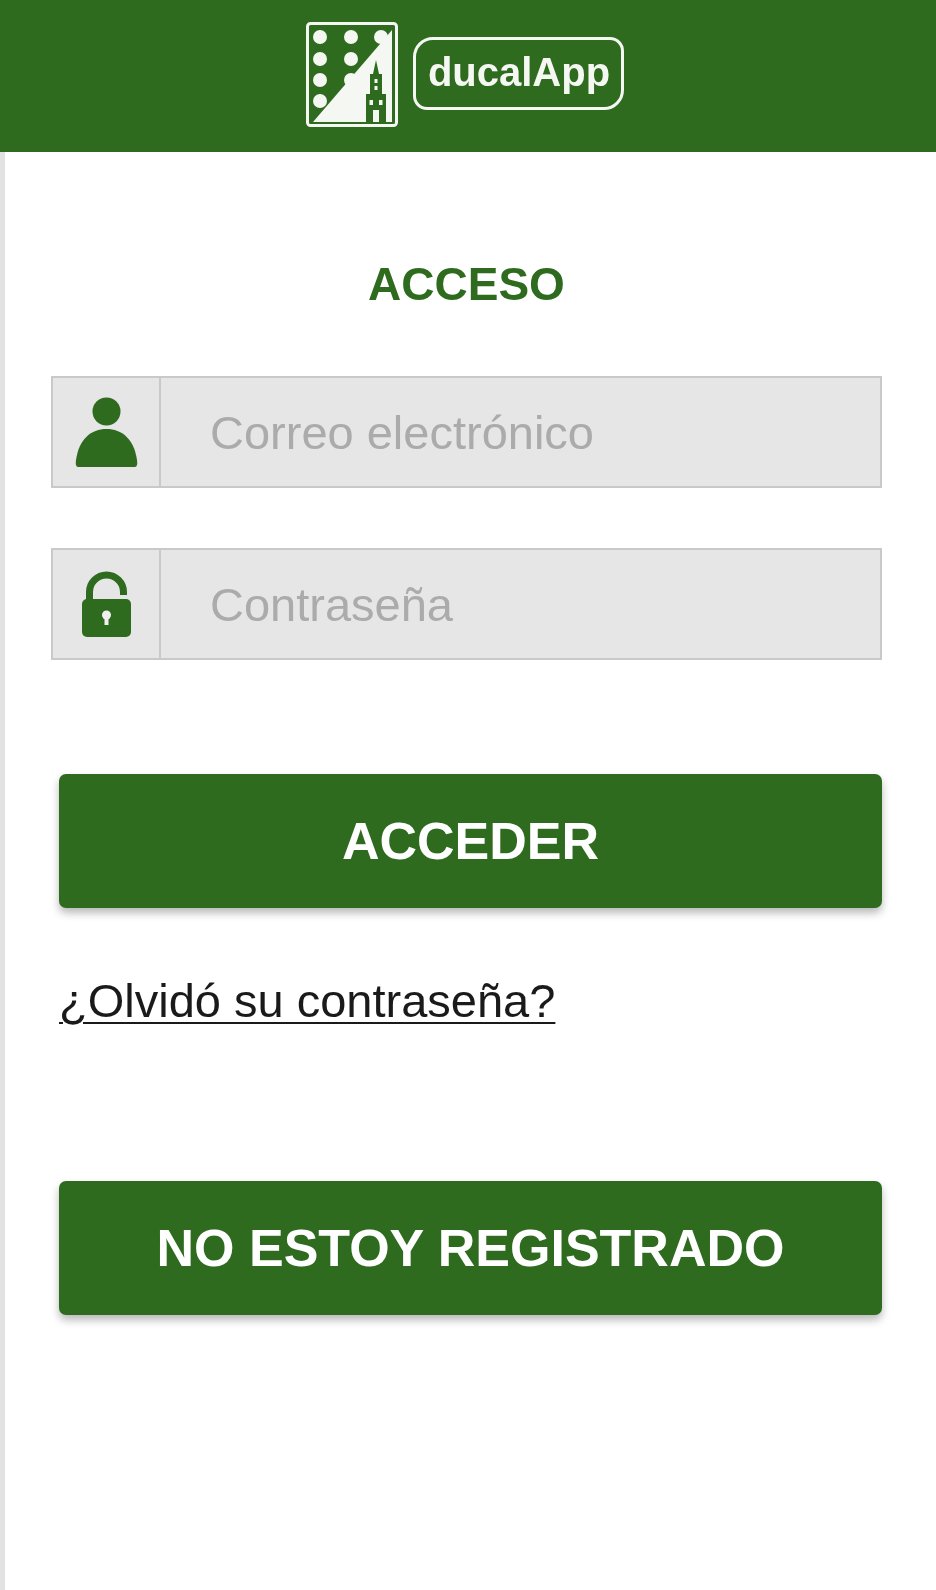 The height and width of the screenshot is (1590, 936). I want to click on logo-text: ducalApp, so click(518, 73).